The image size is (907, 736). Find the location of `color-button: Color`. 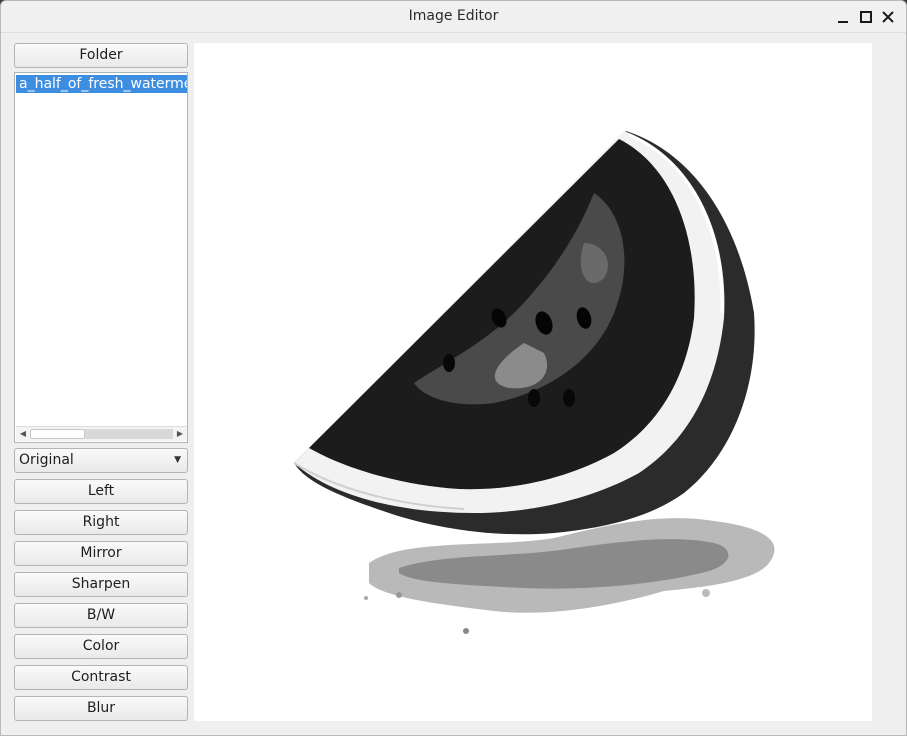

color-button: Color is located at coordinates (101, 646).